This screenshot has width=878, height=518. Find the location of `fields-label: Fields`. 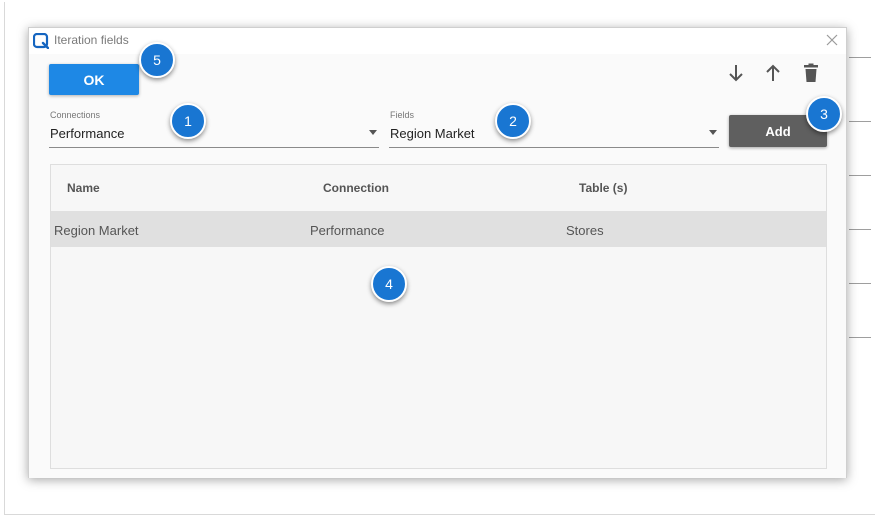

fields-label: Fields is located at coordinates (402, 115).